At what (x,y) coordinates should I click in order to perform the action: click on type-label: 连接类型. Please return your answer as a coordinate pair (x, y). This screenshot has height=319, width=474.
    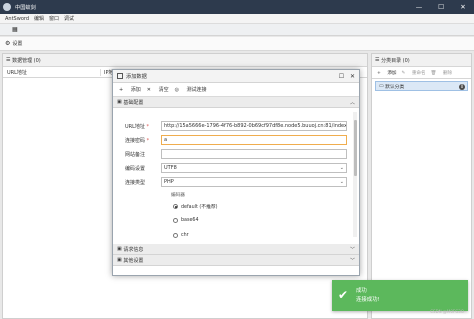
    Looking at the image, I should click on (135, 183).